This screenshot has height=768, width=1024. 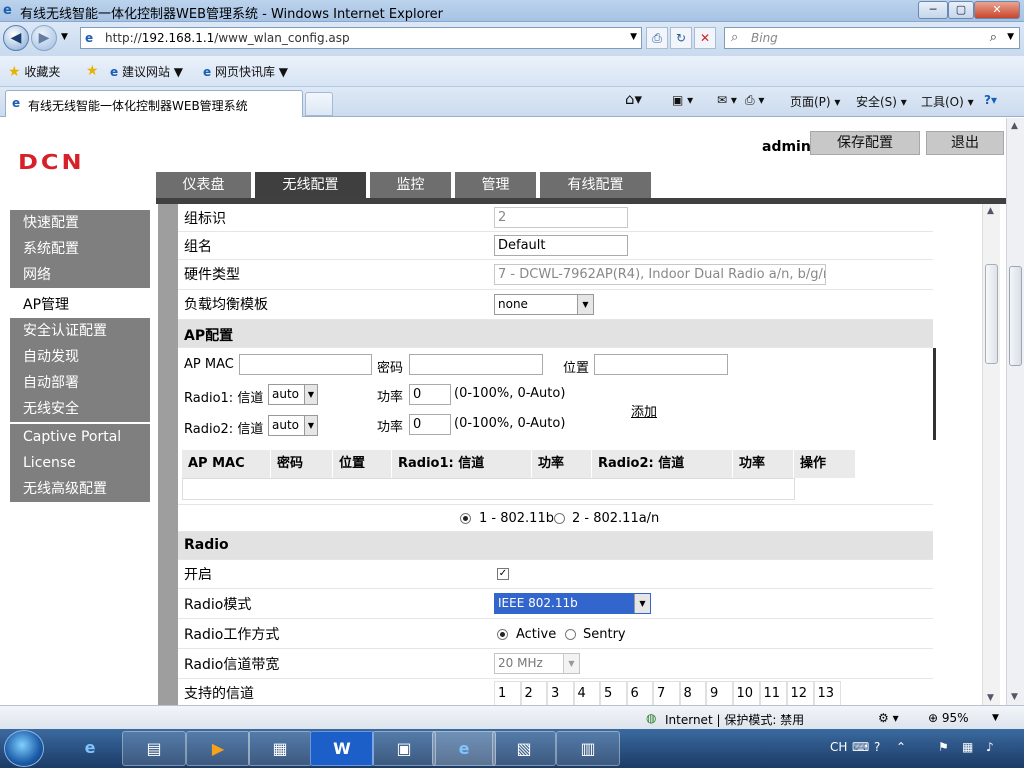 I want to click on minimize-button: ─, so click(x=933, y=10).